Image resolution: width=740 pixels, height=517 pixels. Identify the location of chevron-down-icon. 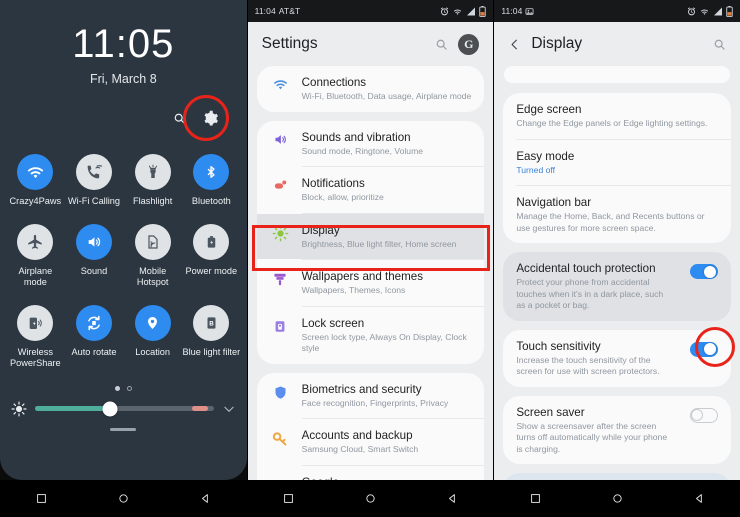
(229, 409).